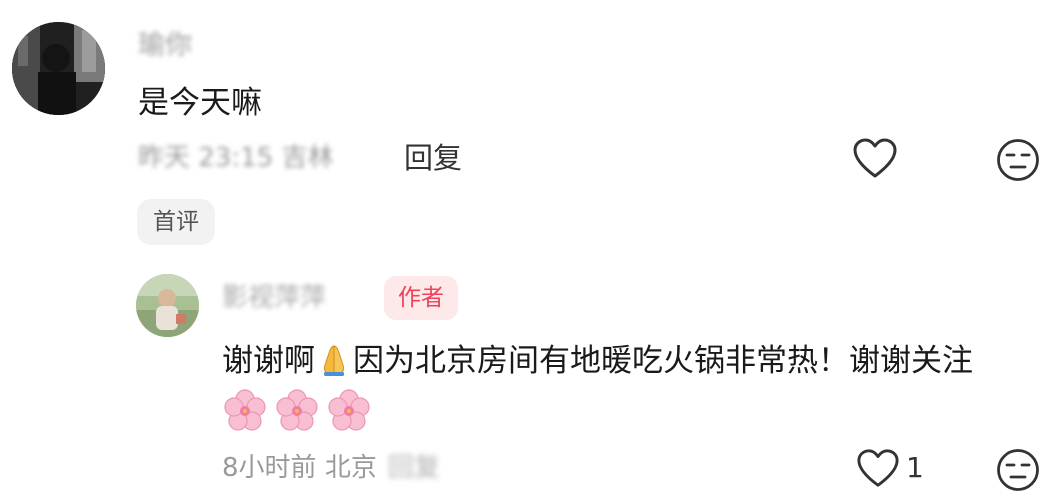  Describe the element at coordinates (421, 298) in the screenshot. I see `author-badge: 作者` at that location.